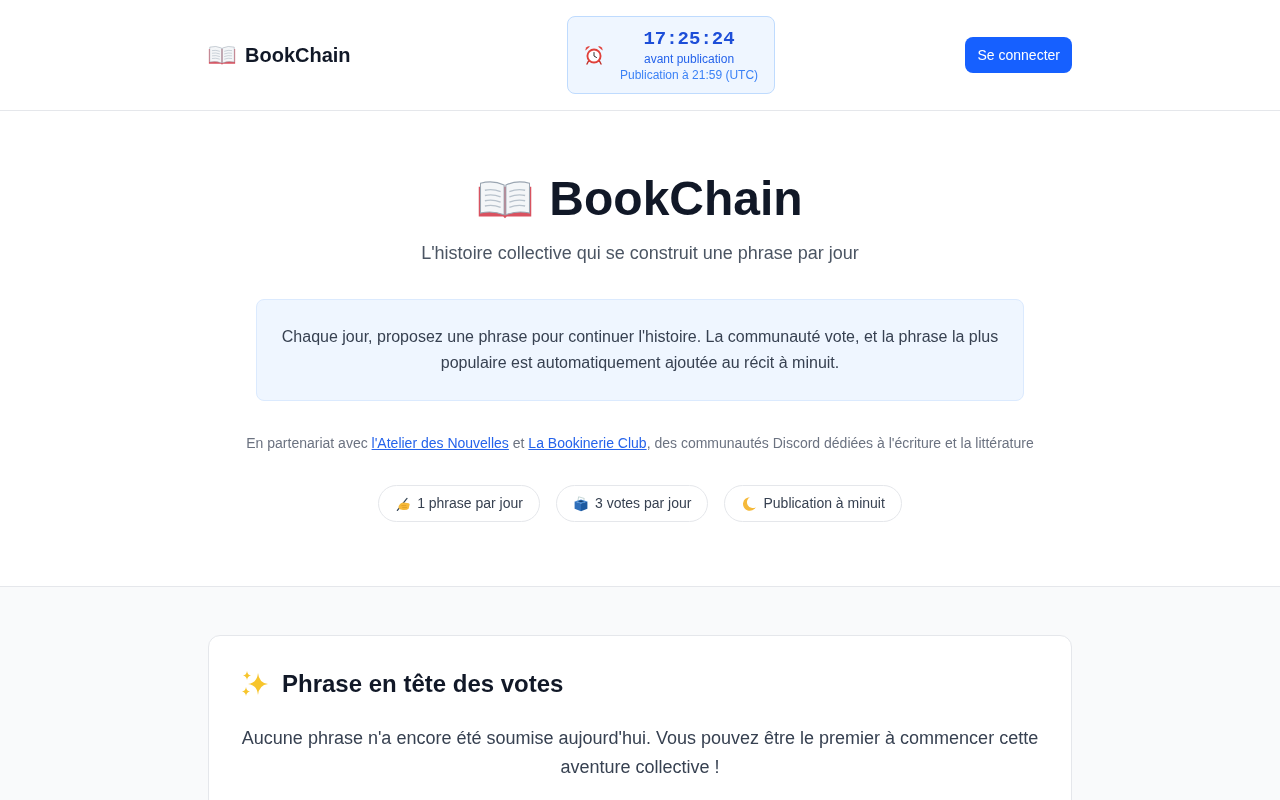 The image size is (1280, 800). Describe the element at coordinates (689, 75) in the screenshot. I see `publication-time: Publication à 21:59 (UTC)` at that location.